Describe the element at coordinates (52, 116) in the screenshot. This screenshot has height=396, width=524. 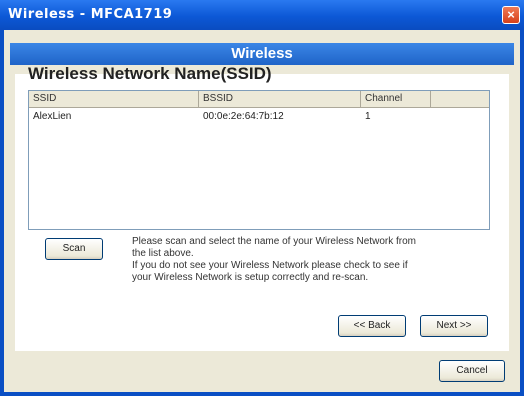
I see `network-ssid: AlexLien` at that location.